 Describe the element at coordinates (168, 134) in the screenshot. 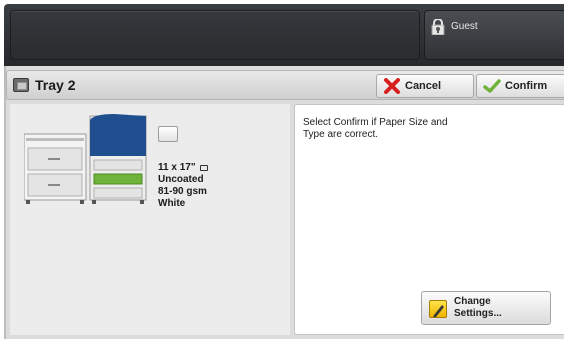

I see `tray-select-box` at that location.